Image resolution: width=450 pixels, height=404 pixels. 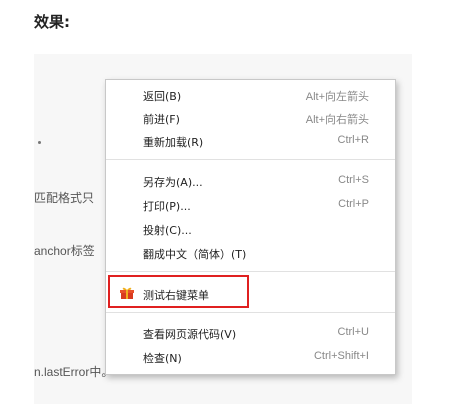 What do you see at coordinates (39, 142) in the screenshot?
I see `bullet-dot` at bounding box center [39, 142].